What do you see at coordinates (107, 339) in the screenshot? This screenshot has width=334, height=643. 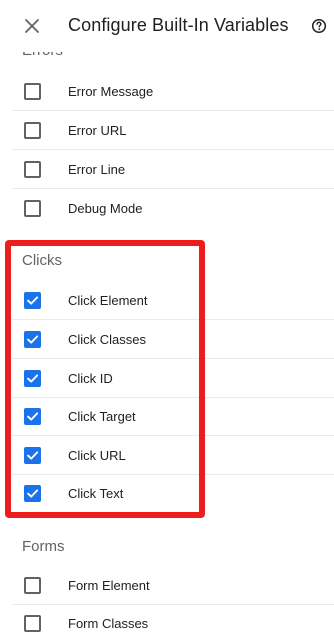 I see `item-label: Click Classes` at bounding box center [107, 339].